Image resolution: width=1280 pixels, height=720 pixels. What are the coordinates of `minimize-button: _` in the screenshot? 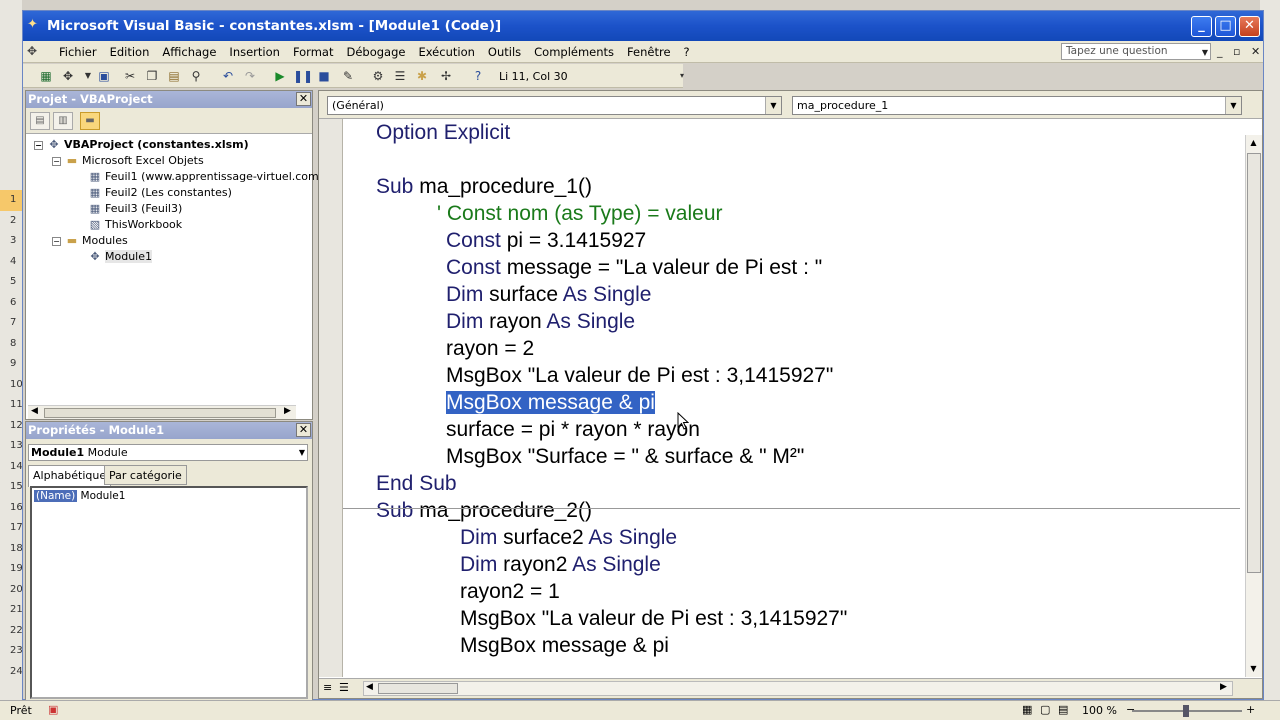 It's located at (1201, 26).